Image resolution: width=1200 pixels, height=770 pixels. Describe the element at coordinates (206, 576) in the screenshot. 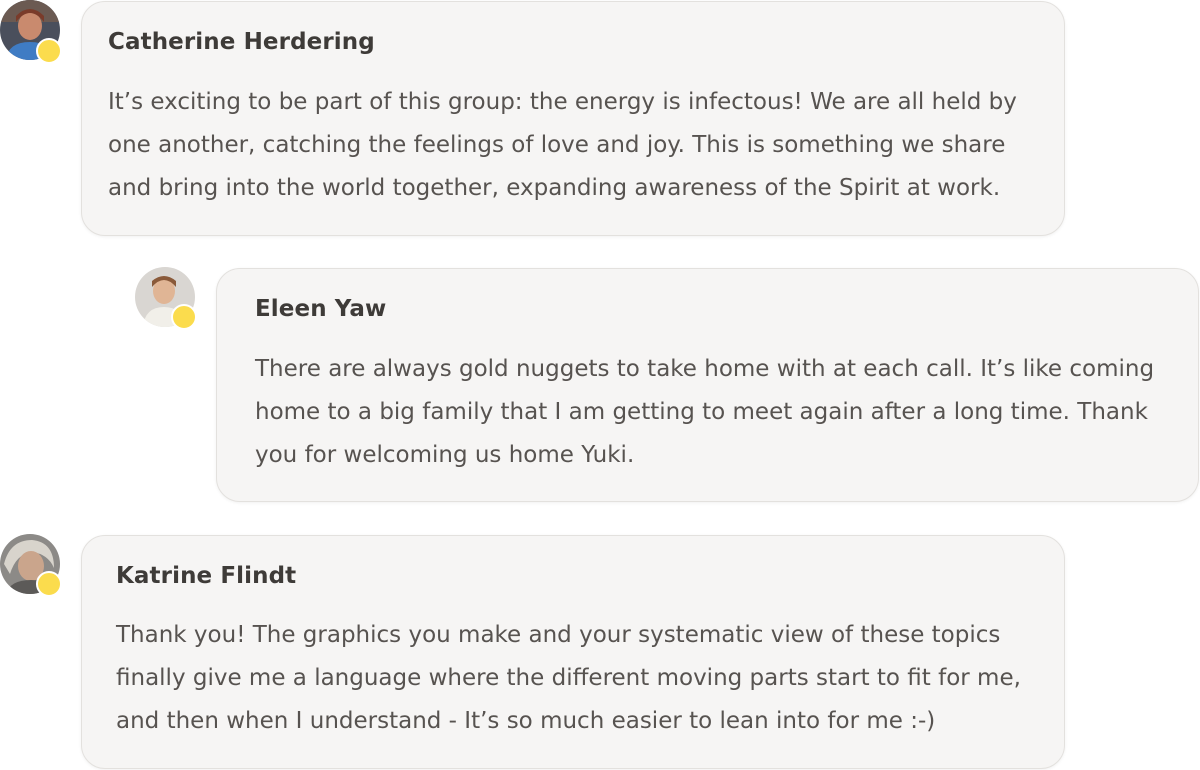

I see `author-name: Katrine Flindt` at that location.